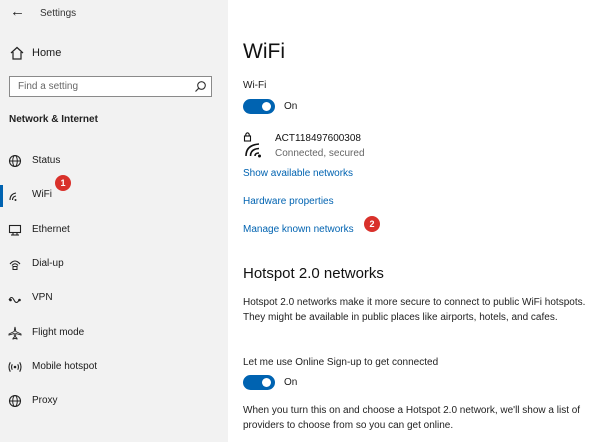 This screenshot has height=442, width=612. Describe the element at coordinates (264, 51) in the screenshot. I see `page-title: WiFi` at that location.